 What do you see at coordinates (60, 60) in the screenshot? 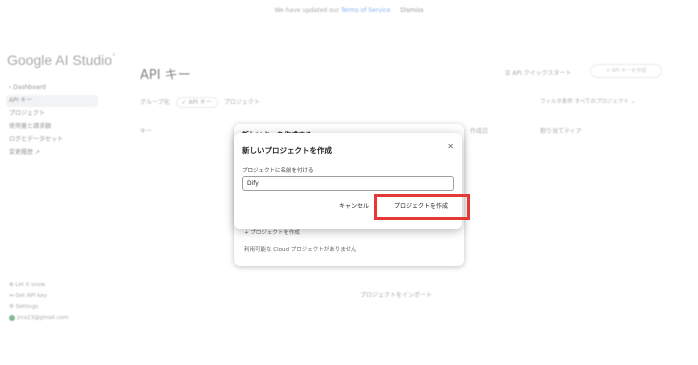
I see `app-logo: Google AI Studio` at bounding box center [60, 60].